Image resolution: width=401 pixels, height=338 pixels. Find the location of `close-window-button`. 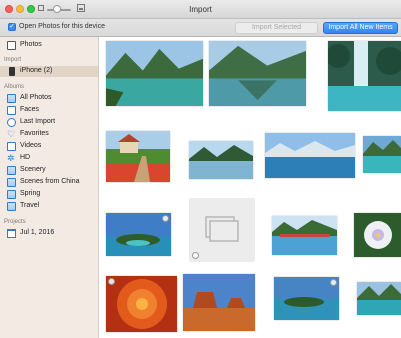

close-window-button is located at coordinates (9, 9).